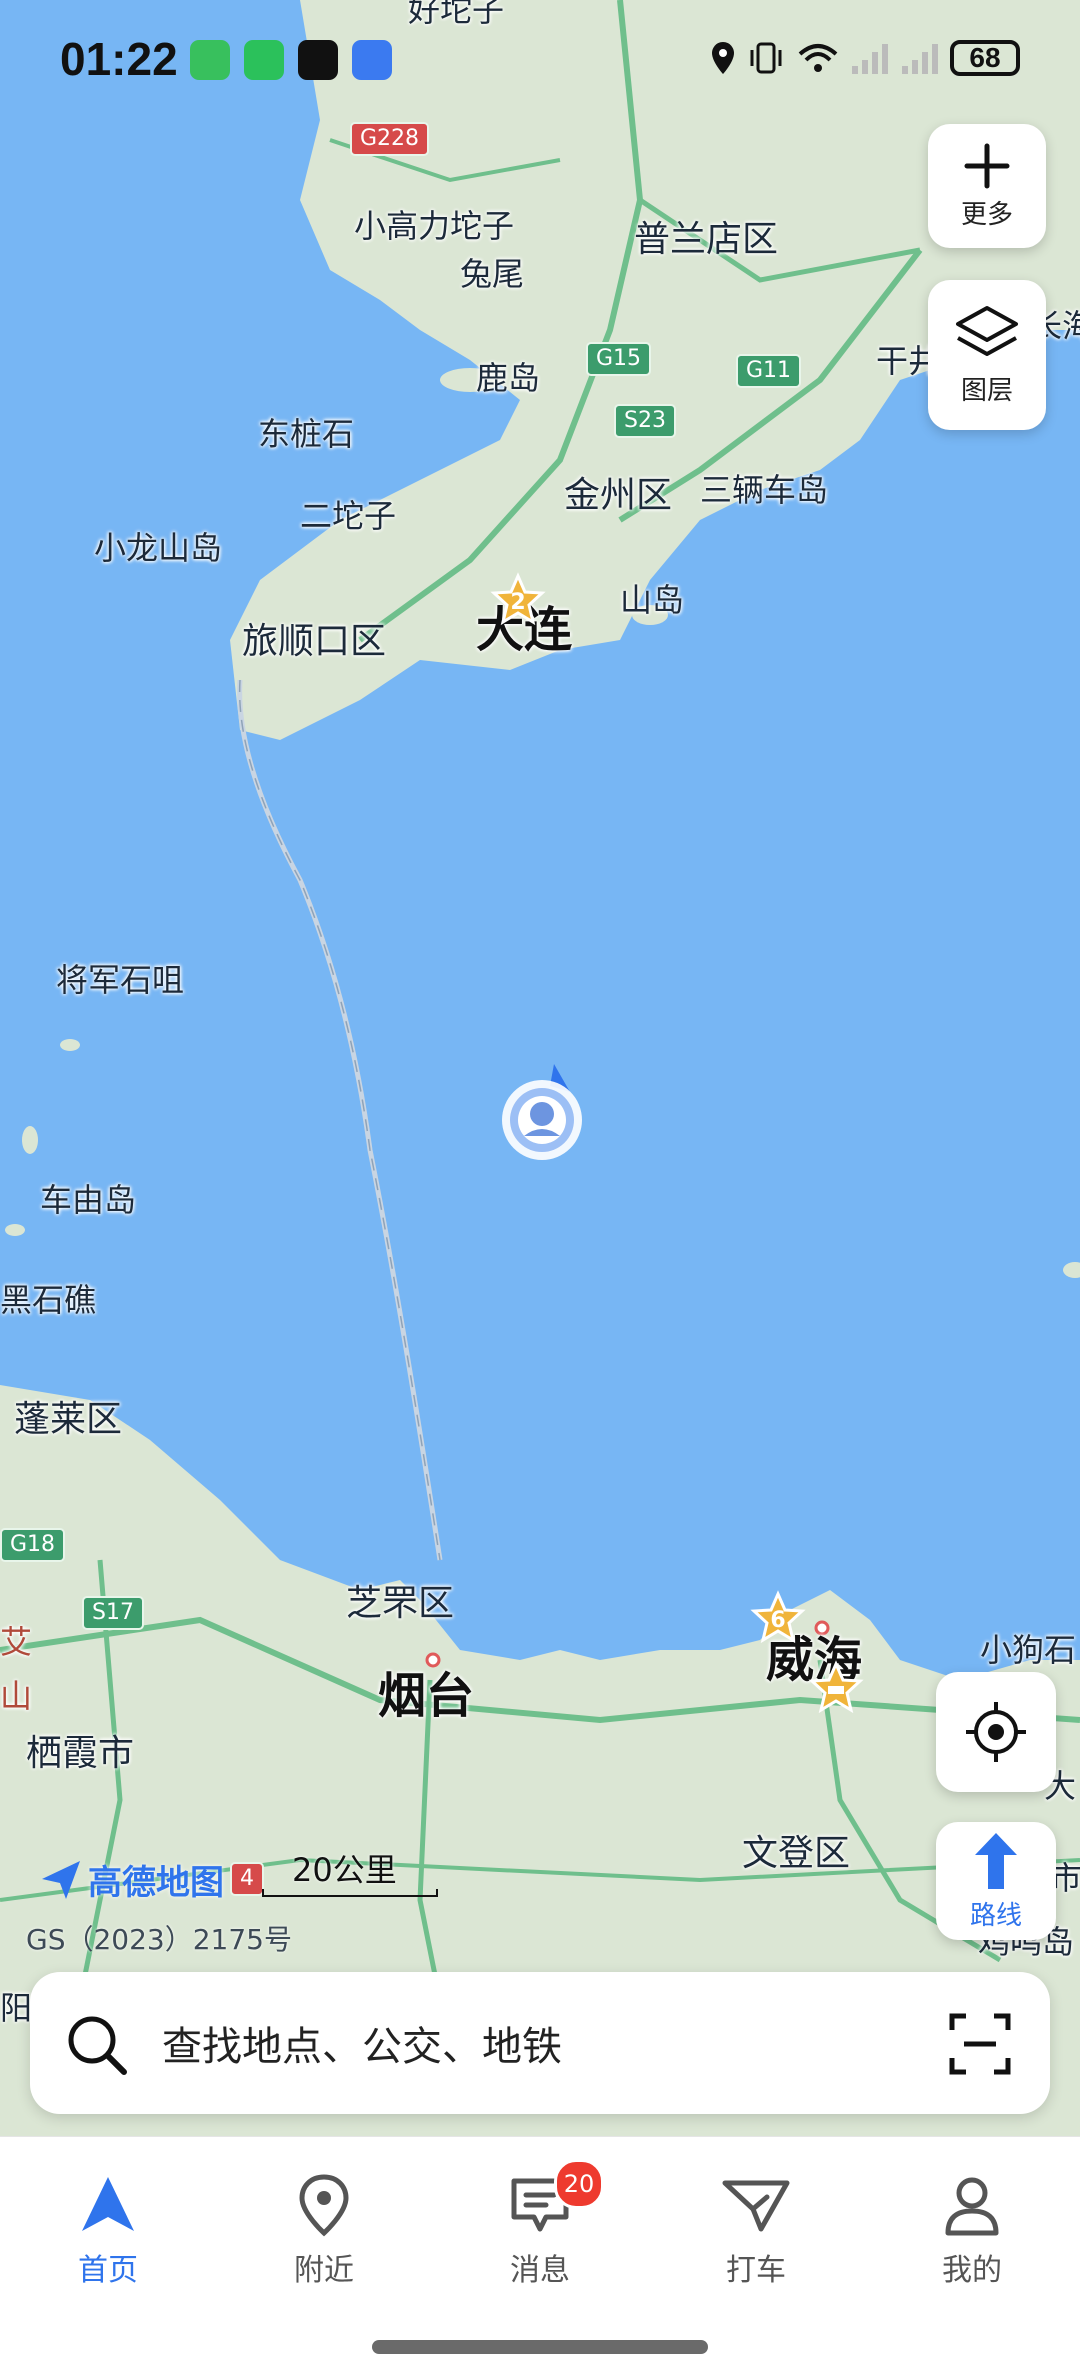 Image resolution: width=1080 pixels, height=2373 pixels. Describe the element at coordinates (210, 60) in the screenshot. I see `xiaomi-icon` at that location.